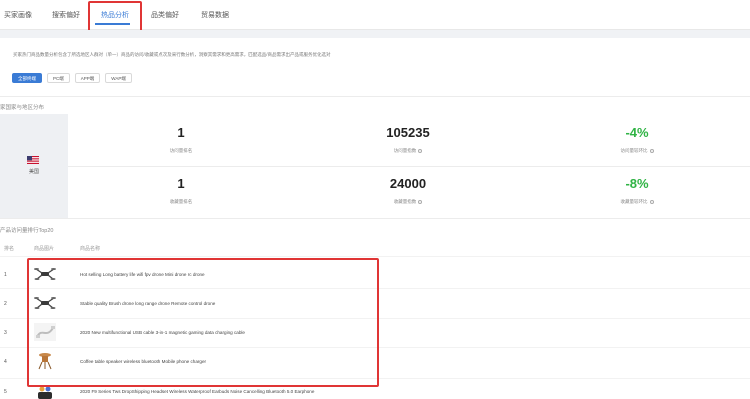 Image resolution: width=750 pixels, height=399 pixels. I want to click on metric-label: 访问量较环比, so click(634, 150).